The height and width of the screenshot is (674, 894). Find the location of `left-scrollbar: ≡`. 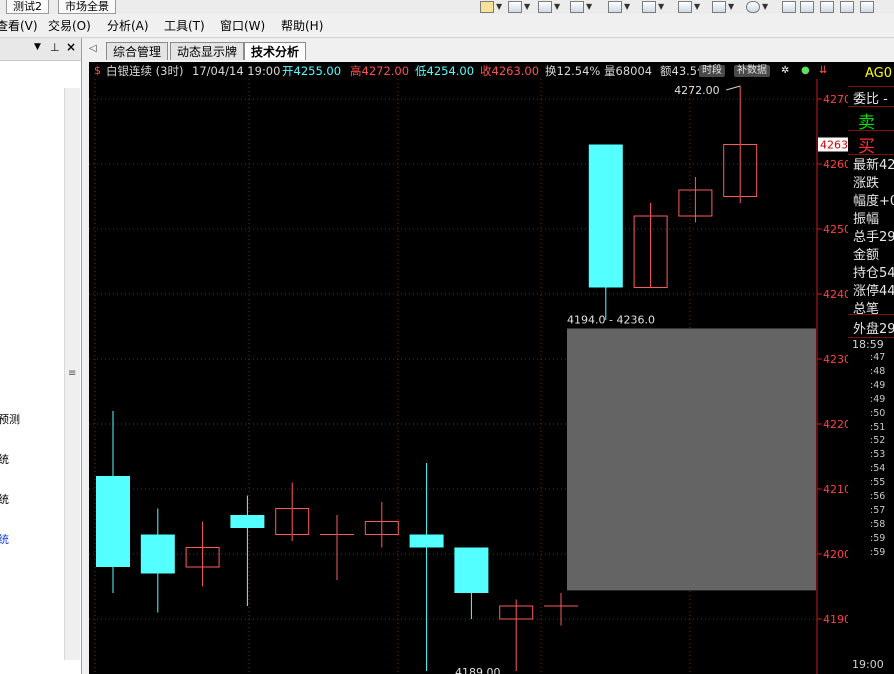

left-scrollbar: ≡ is located at coordinates (72, 374).